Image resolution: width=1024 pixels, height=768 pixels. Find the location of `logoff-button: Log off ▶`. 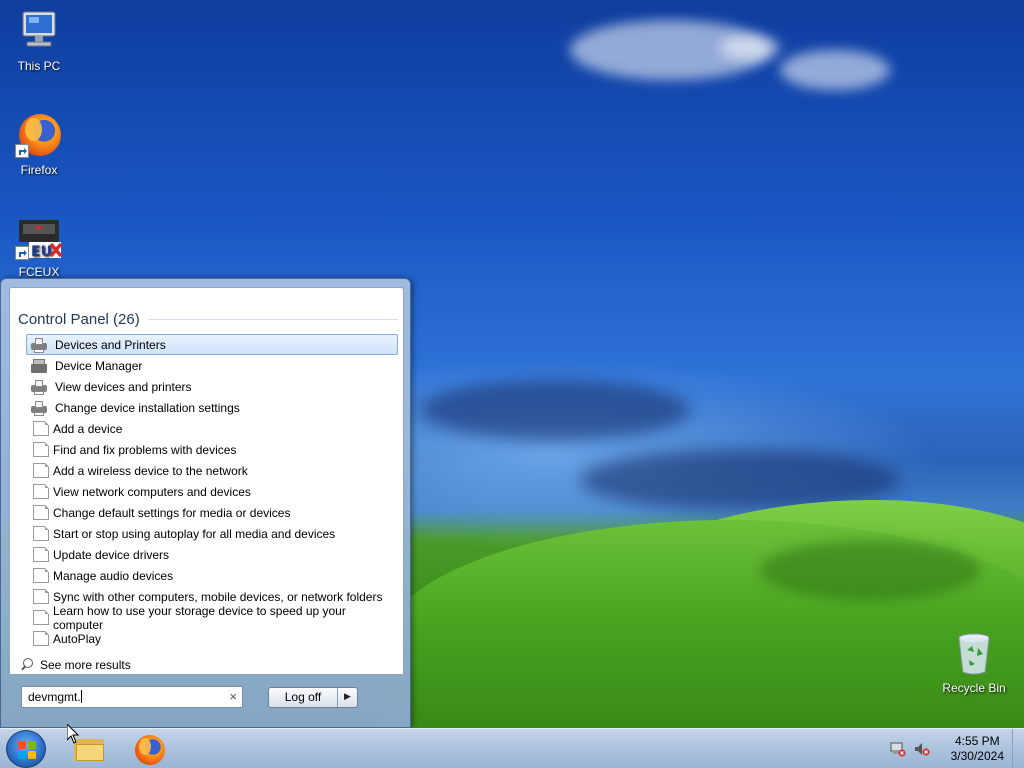

logoff-button: Log off ▶ is located at coordinates (313, 697).